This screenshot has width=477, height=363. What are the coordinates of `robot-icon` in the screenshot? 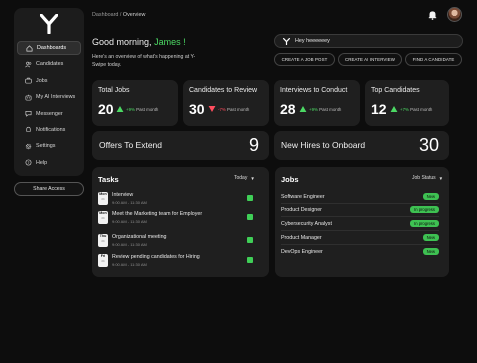 It's located at (28, 97).